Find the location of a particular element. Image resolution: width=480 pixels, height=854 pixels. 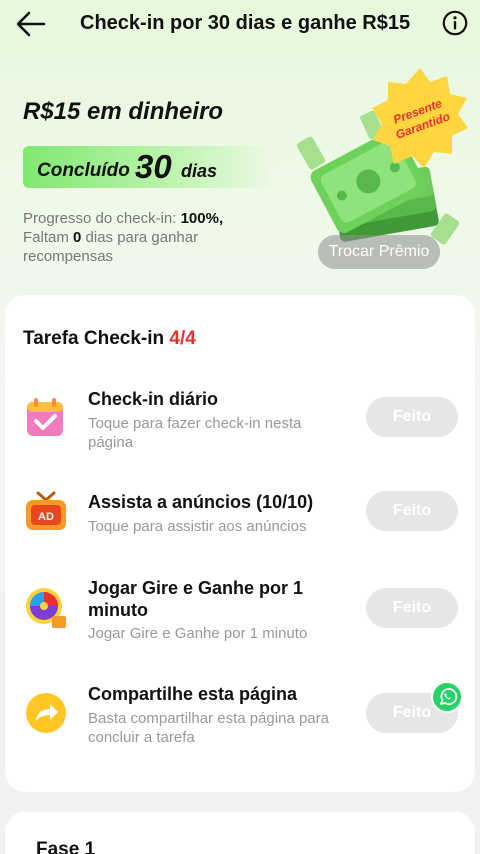

completed-label: Concluído : is located at coordinates (89, 170).